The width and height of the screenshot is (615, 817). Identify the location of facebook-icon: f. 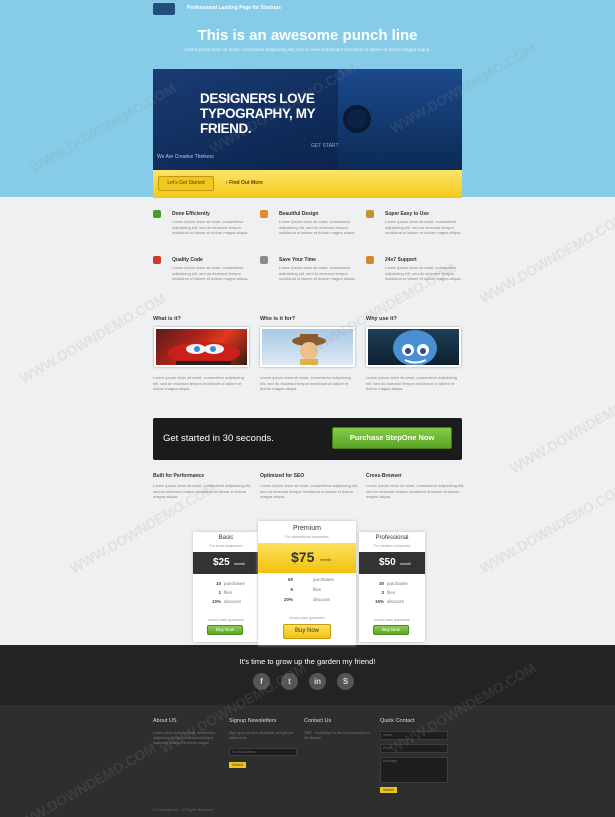
(261, 681).